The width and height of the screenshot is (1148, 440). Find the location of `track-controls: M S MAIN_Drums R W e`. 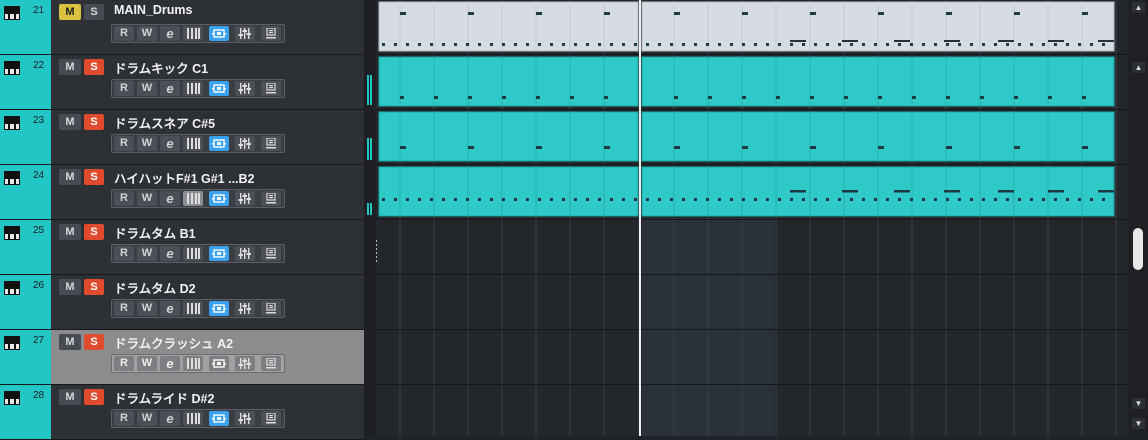

track-controls: M S MAIN_Drums R W e is located at coordinates (207, 27).